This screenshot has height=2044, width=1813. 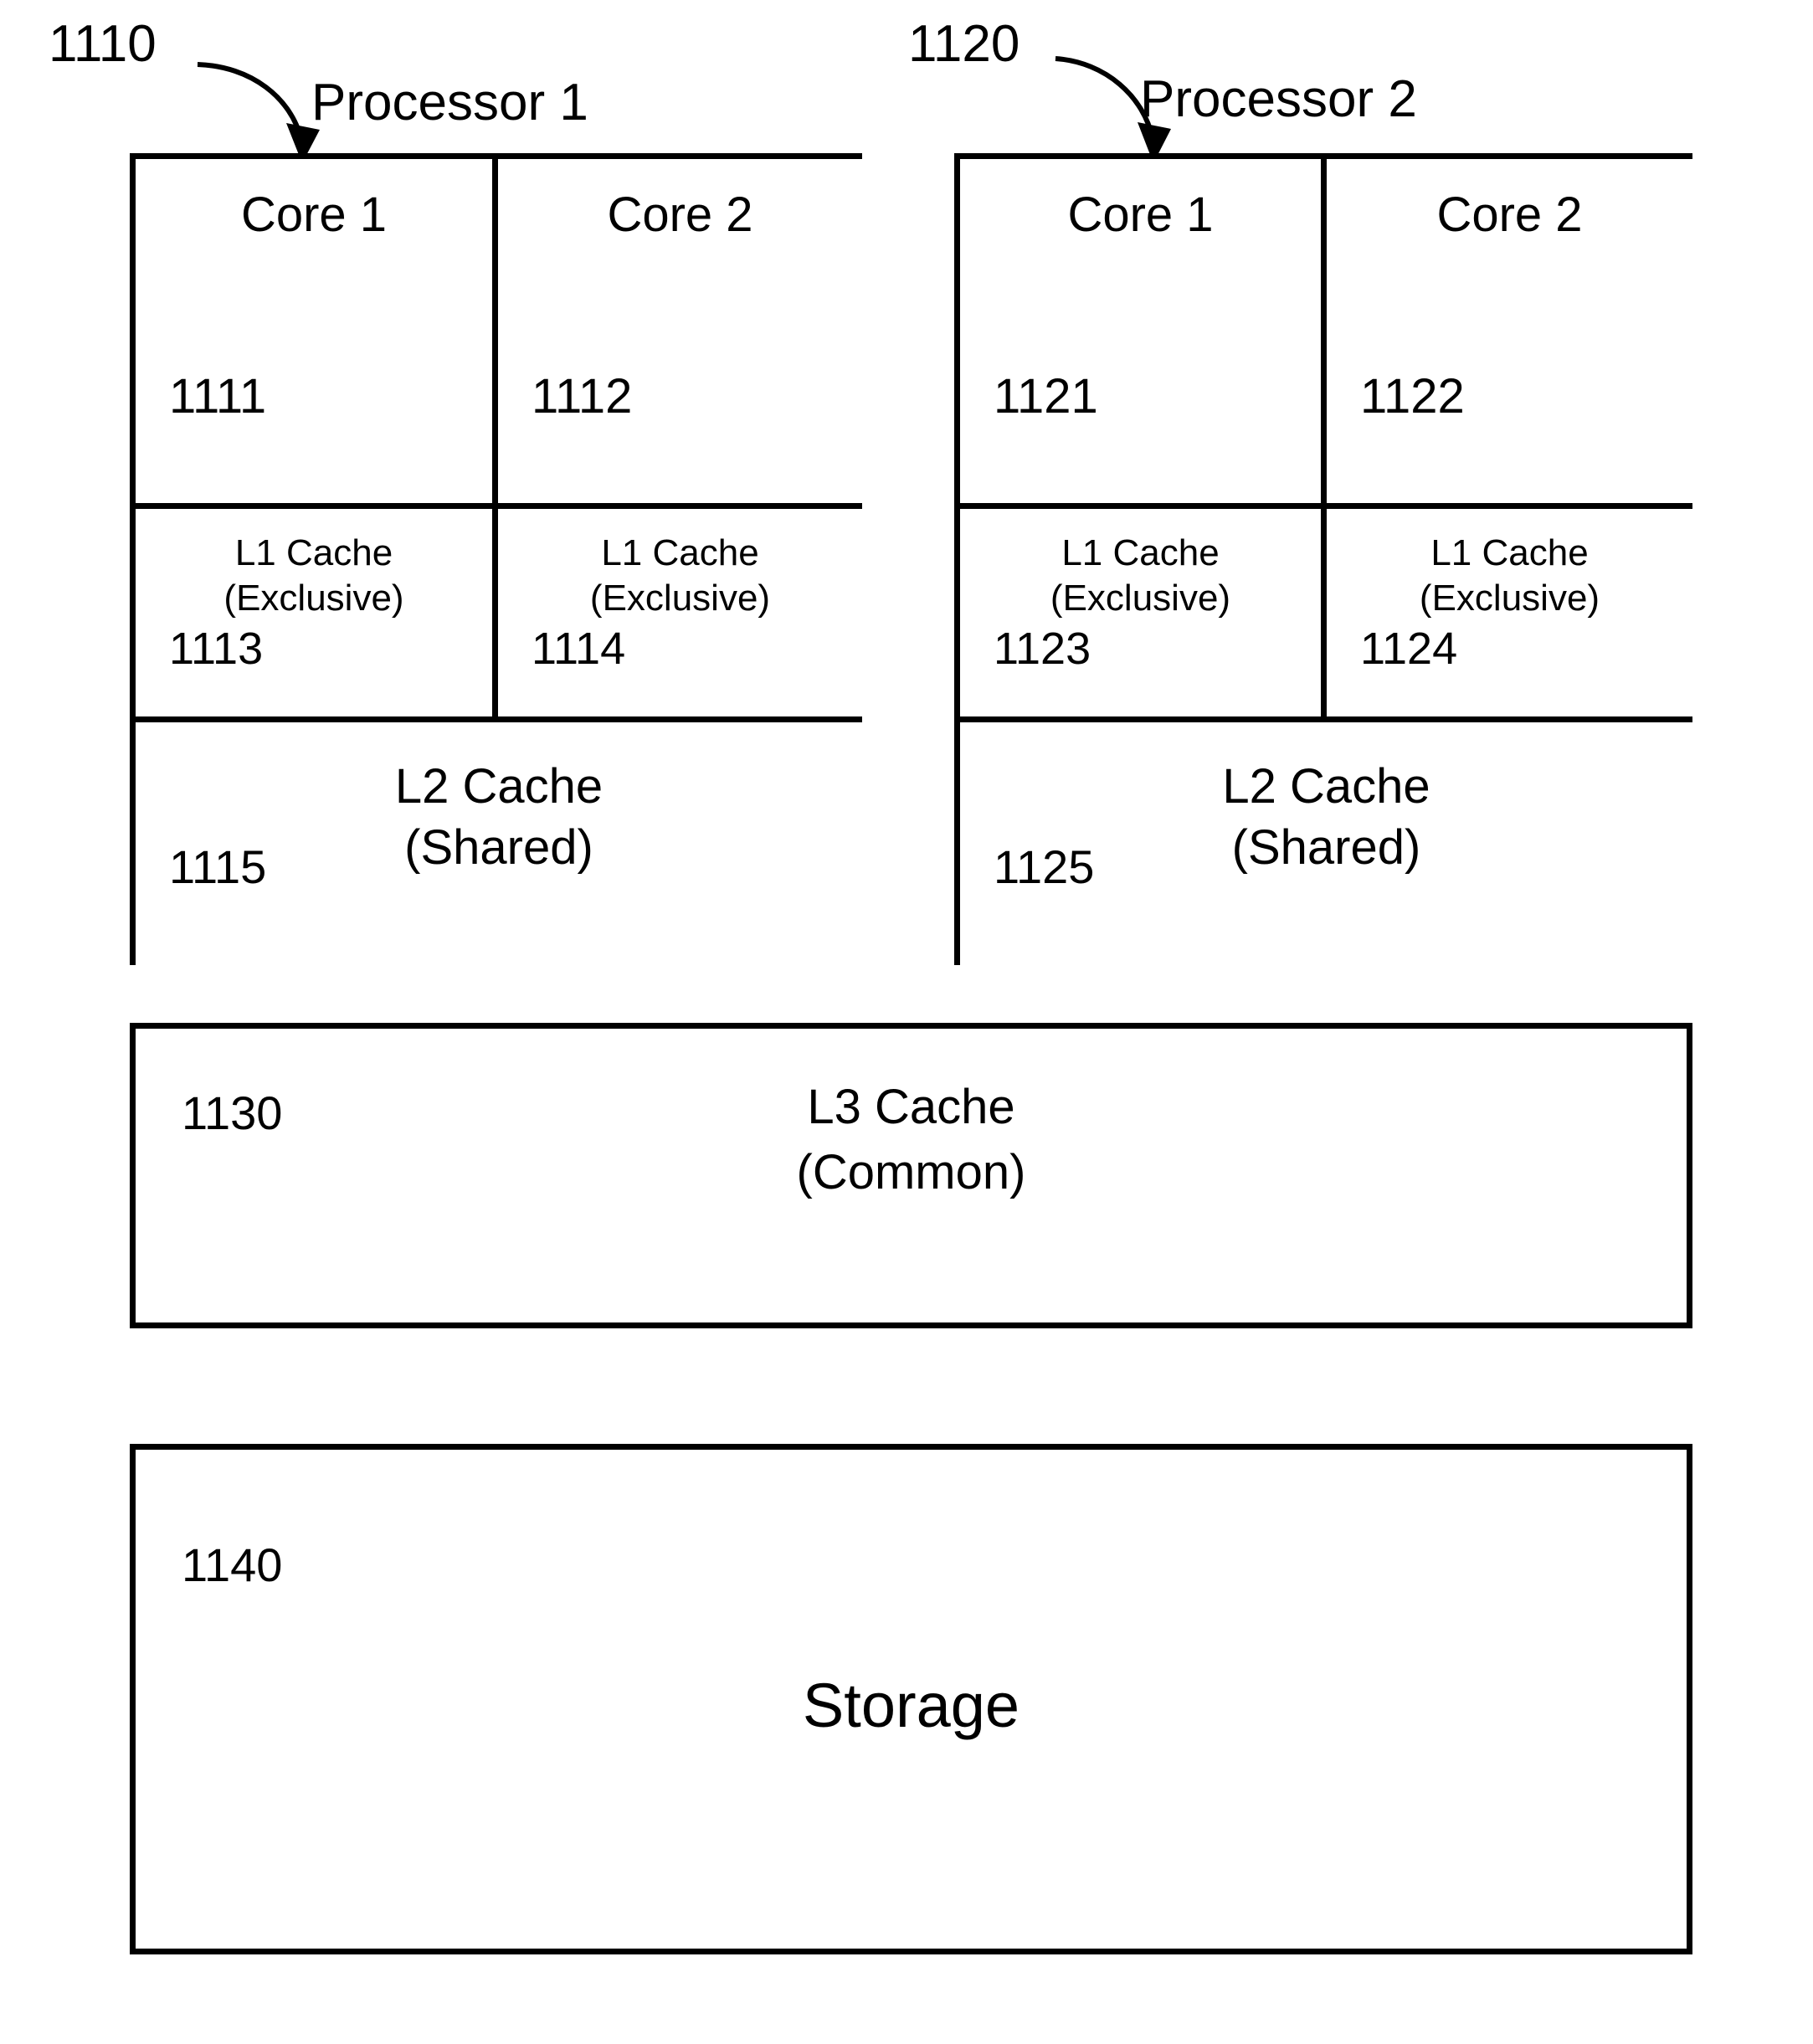 What do you see at coordinates (579, 649) in the screenshot?
I see `processor-1-l1-cache-2-reference-number: 1114` at bounding box center [579, 649].